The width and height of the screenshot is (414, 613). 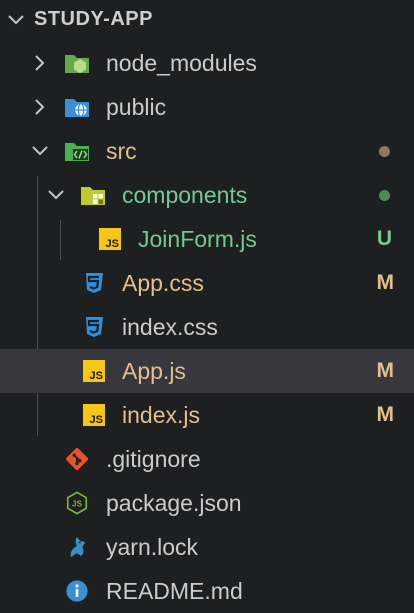 I want to click on nodejs-icon: JS, so click(x=77, y=503).